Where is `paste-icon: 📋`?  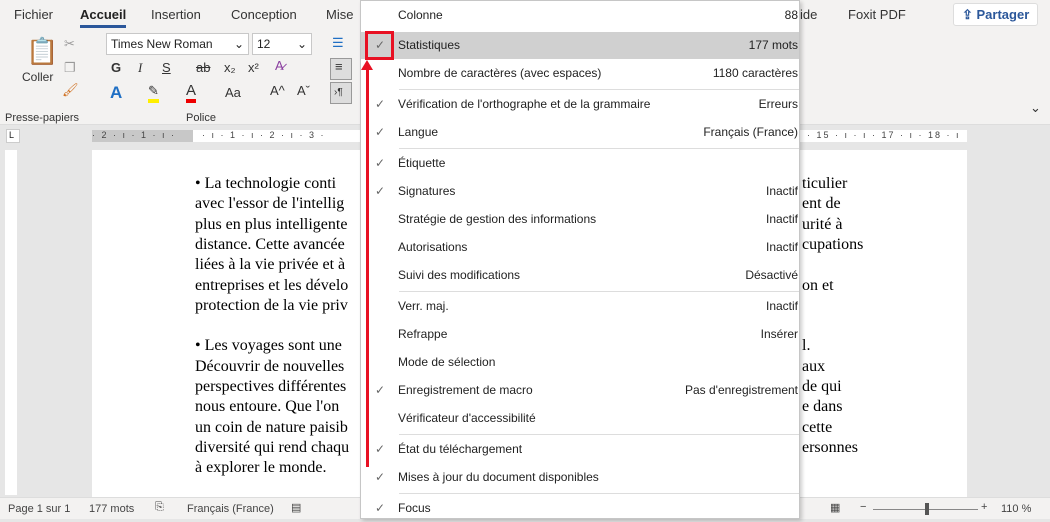
paste-icon: 📋 is located at coordinates (42, 51).